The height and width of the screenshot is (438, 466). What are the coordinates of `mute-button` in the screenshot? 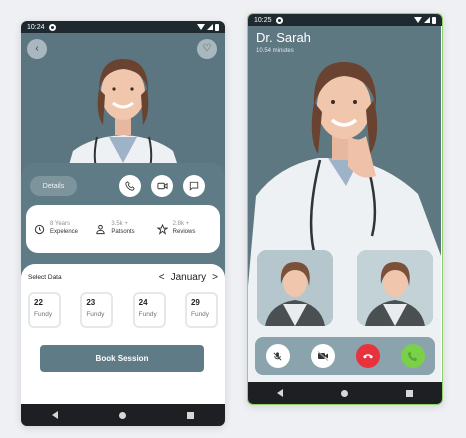 It's located at (277, 356).